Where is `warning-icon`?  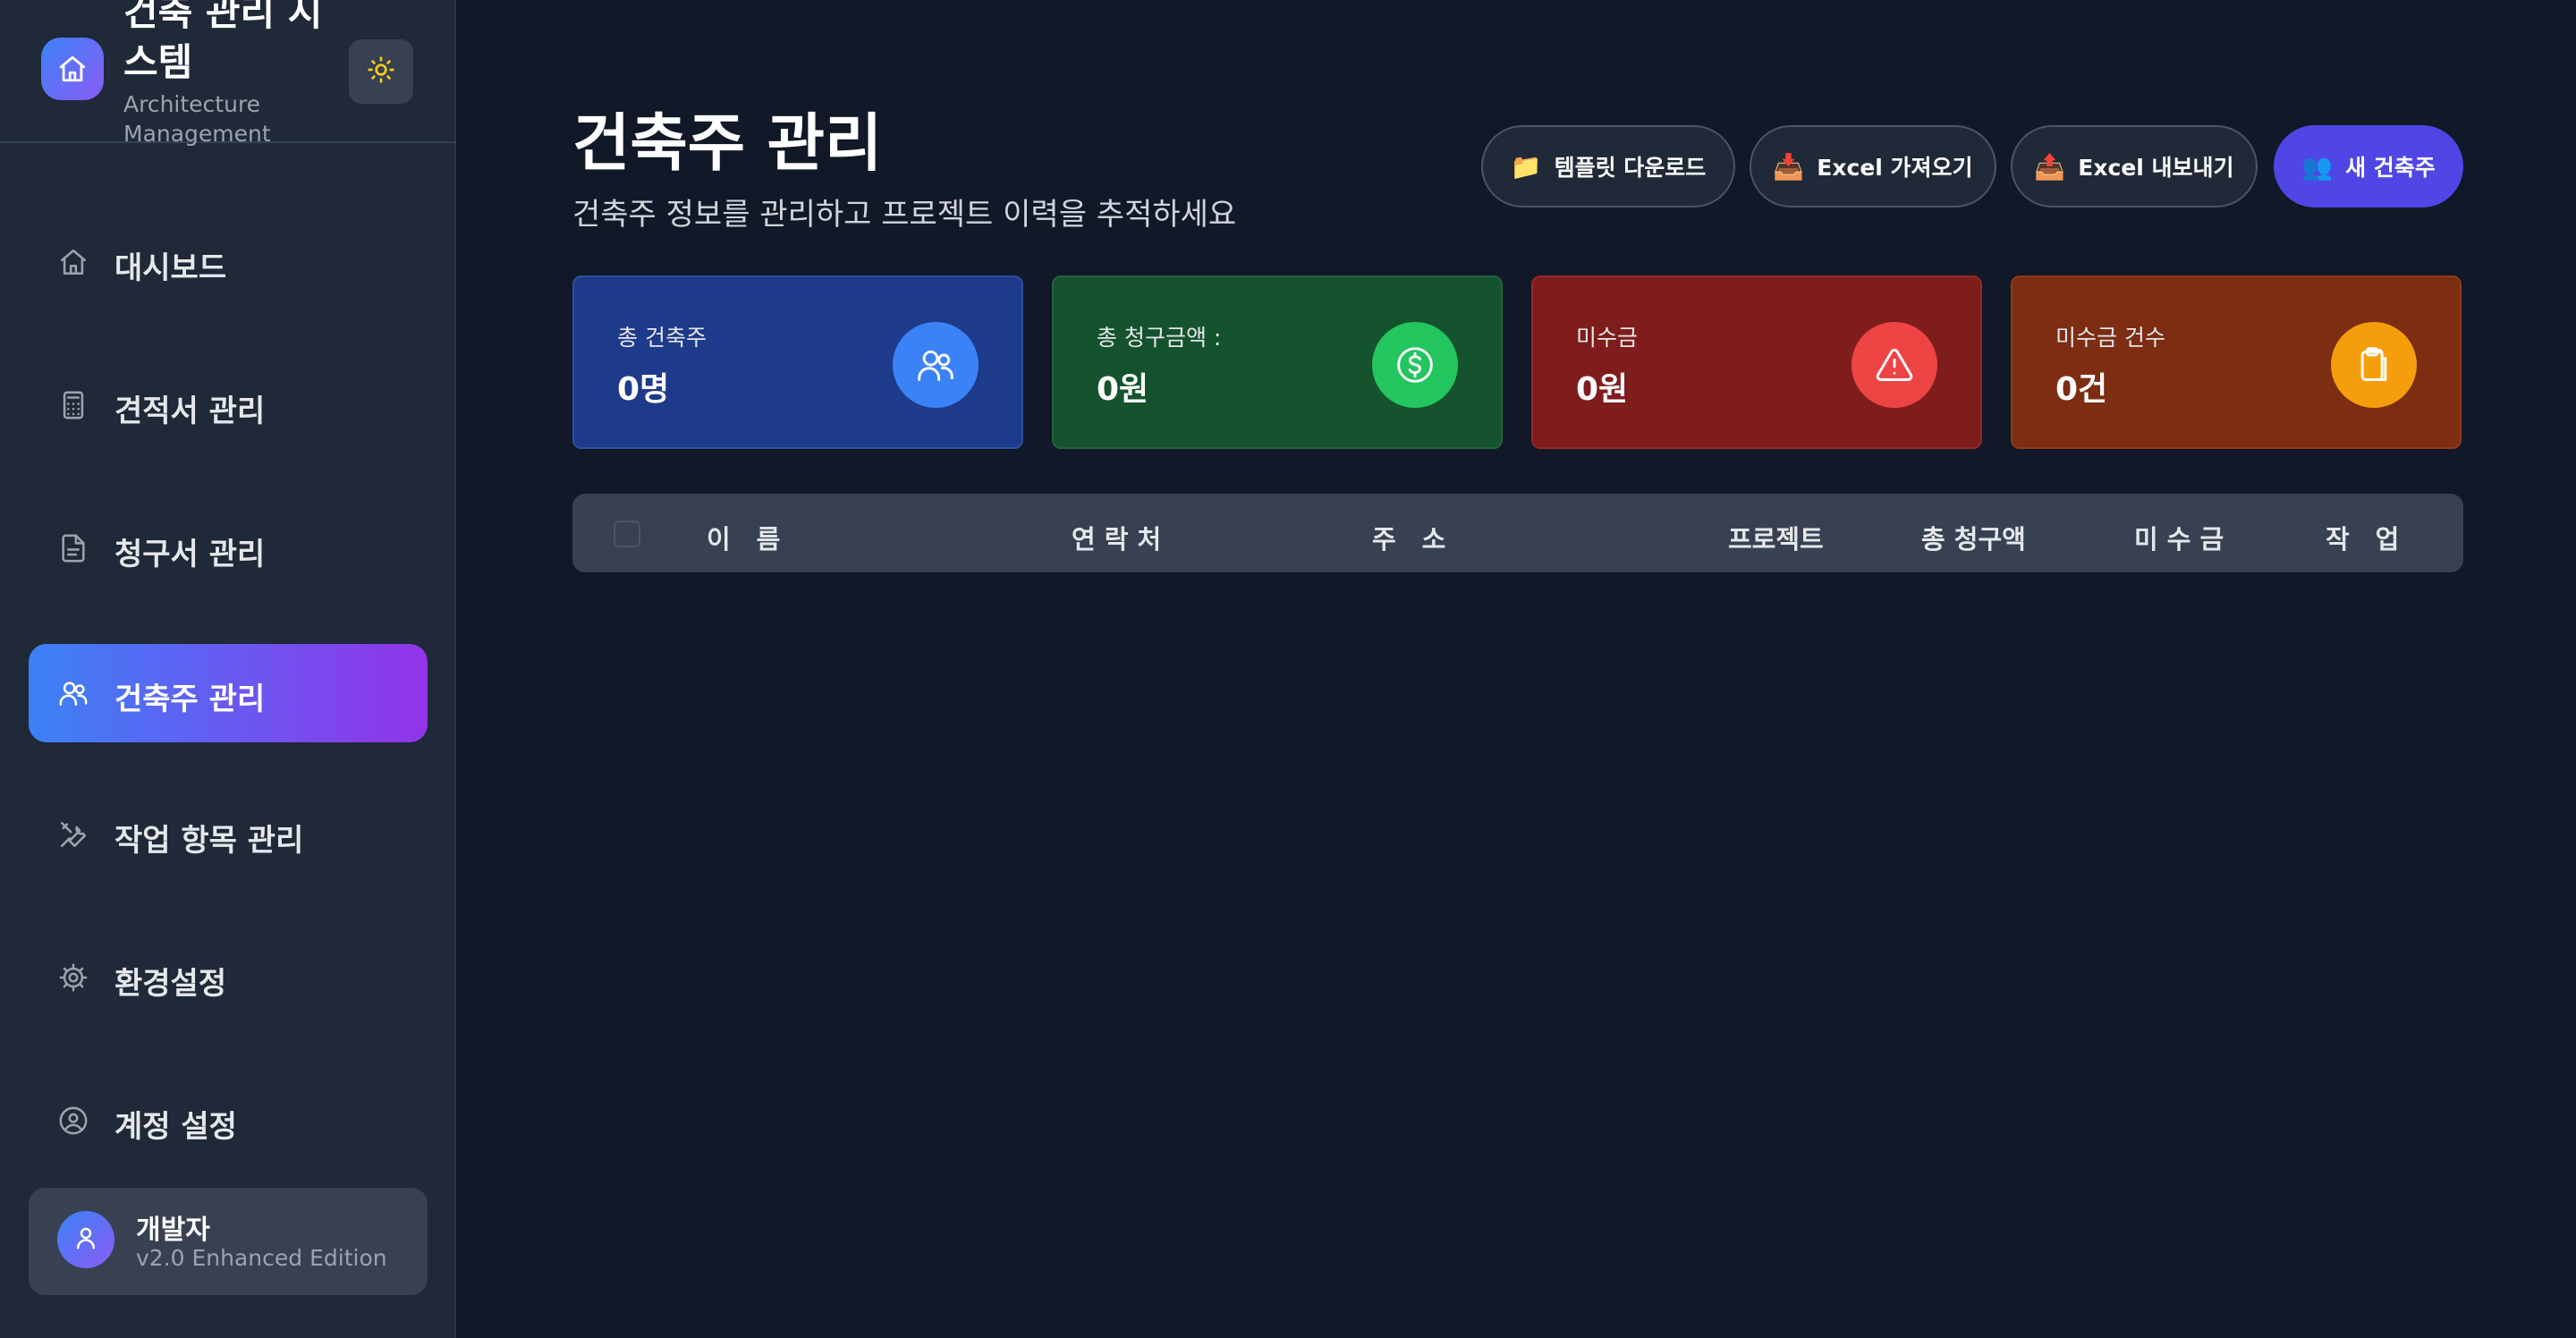 warning-icon is located at coordinates (1894, 365).